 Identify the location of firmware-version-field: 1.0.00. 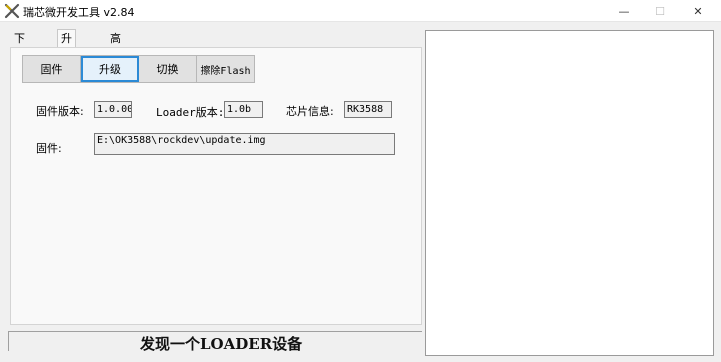
(113, 109).